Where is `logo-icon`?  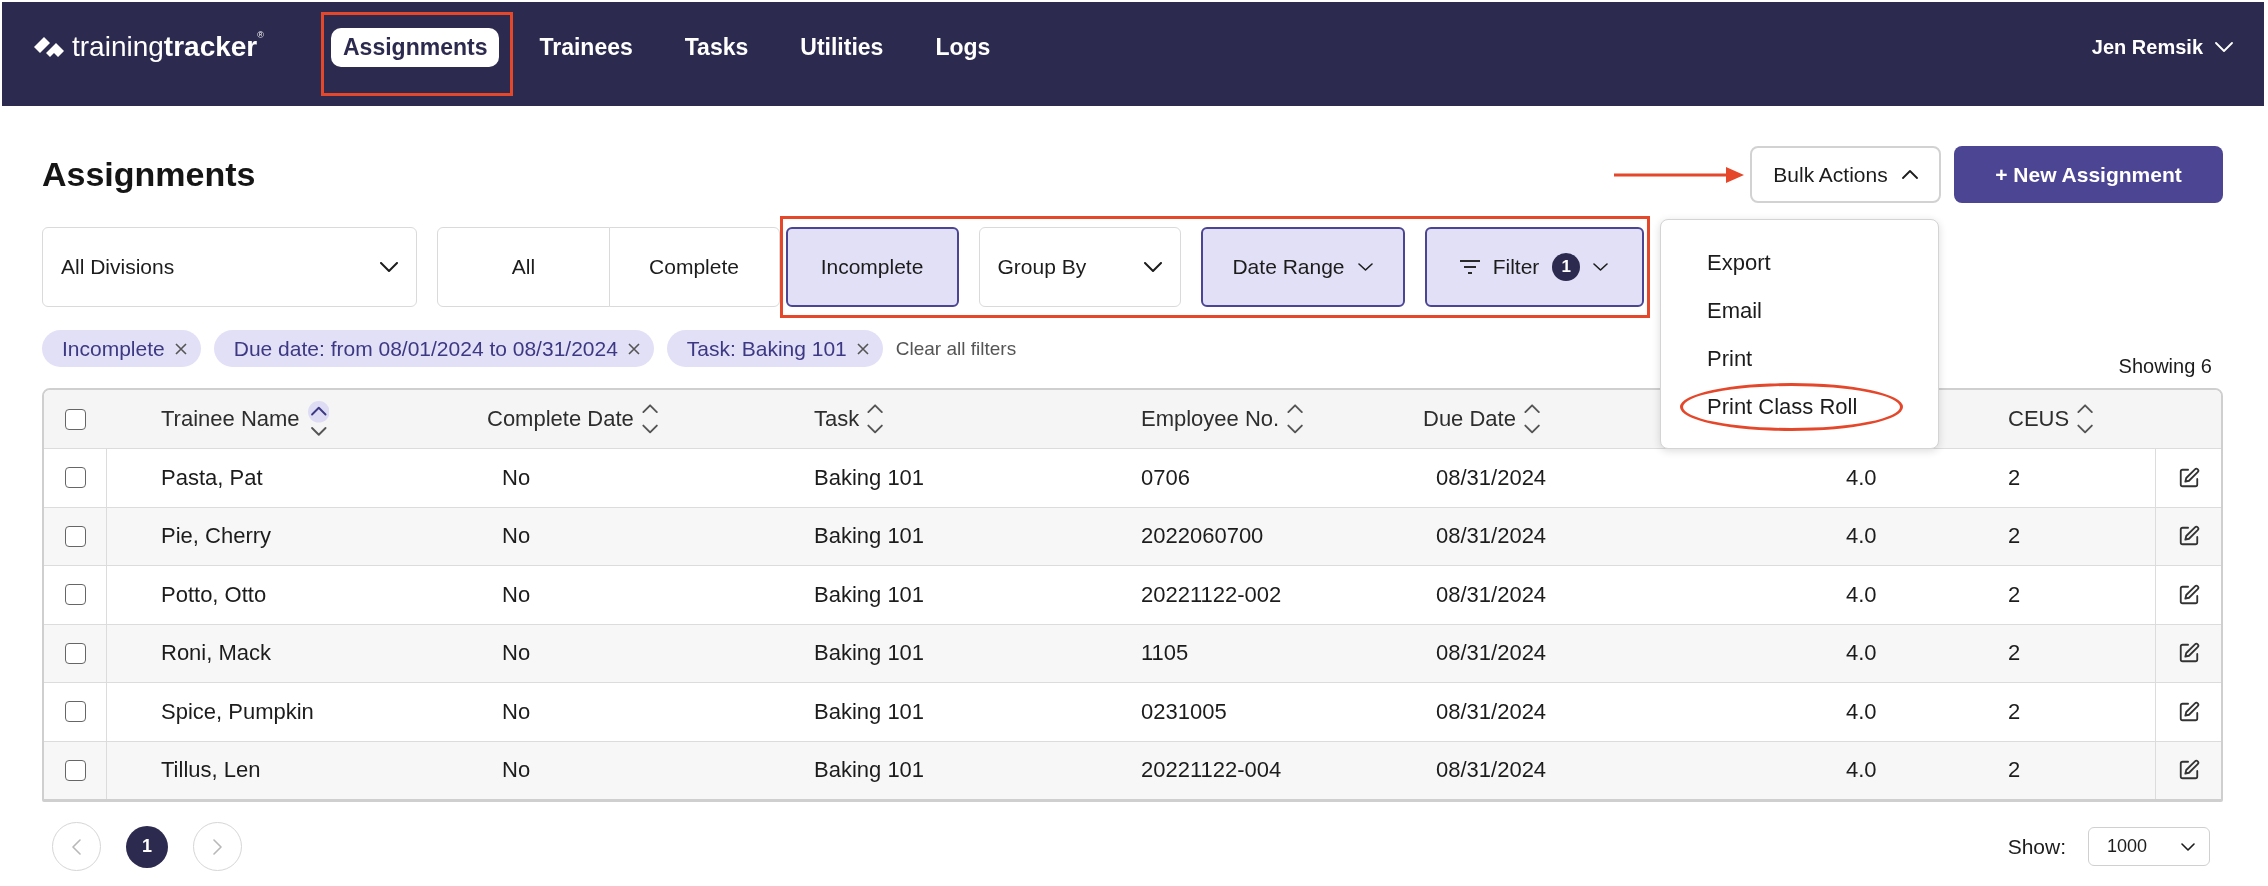 logo-icon is located at coordinates (49, 47).